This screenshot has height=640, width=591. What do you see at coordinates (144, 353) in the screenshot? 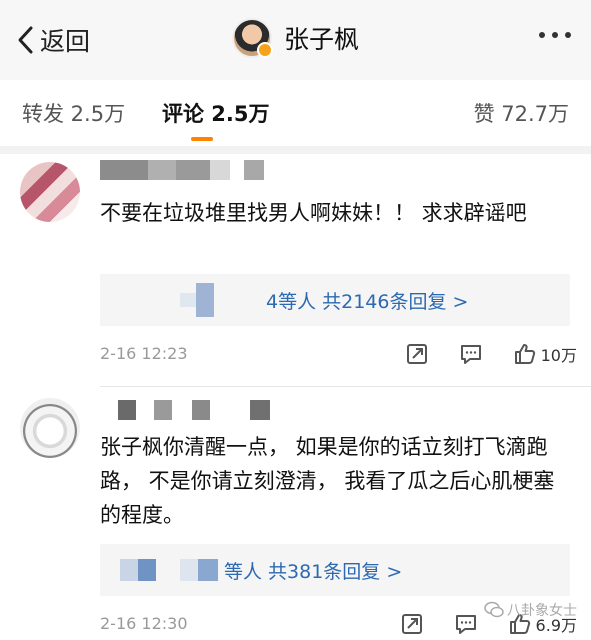
I see `comment-time: 2-16 12:23` at bounding box center [144, 353].